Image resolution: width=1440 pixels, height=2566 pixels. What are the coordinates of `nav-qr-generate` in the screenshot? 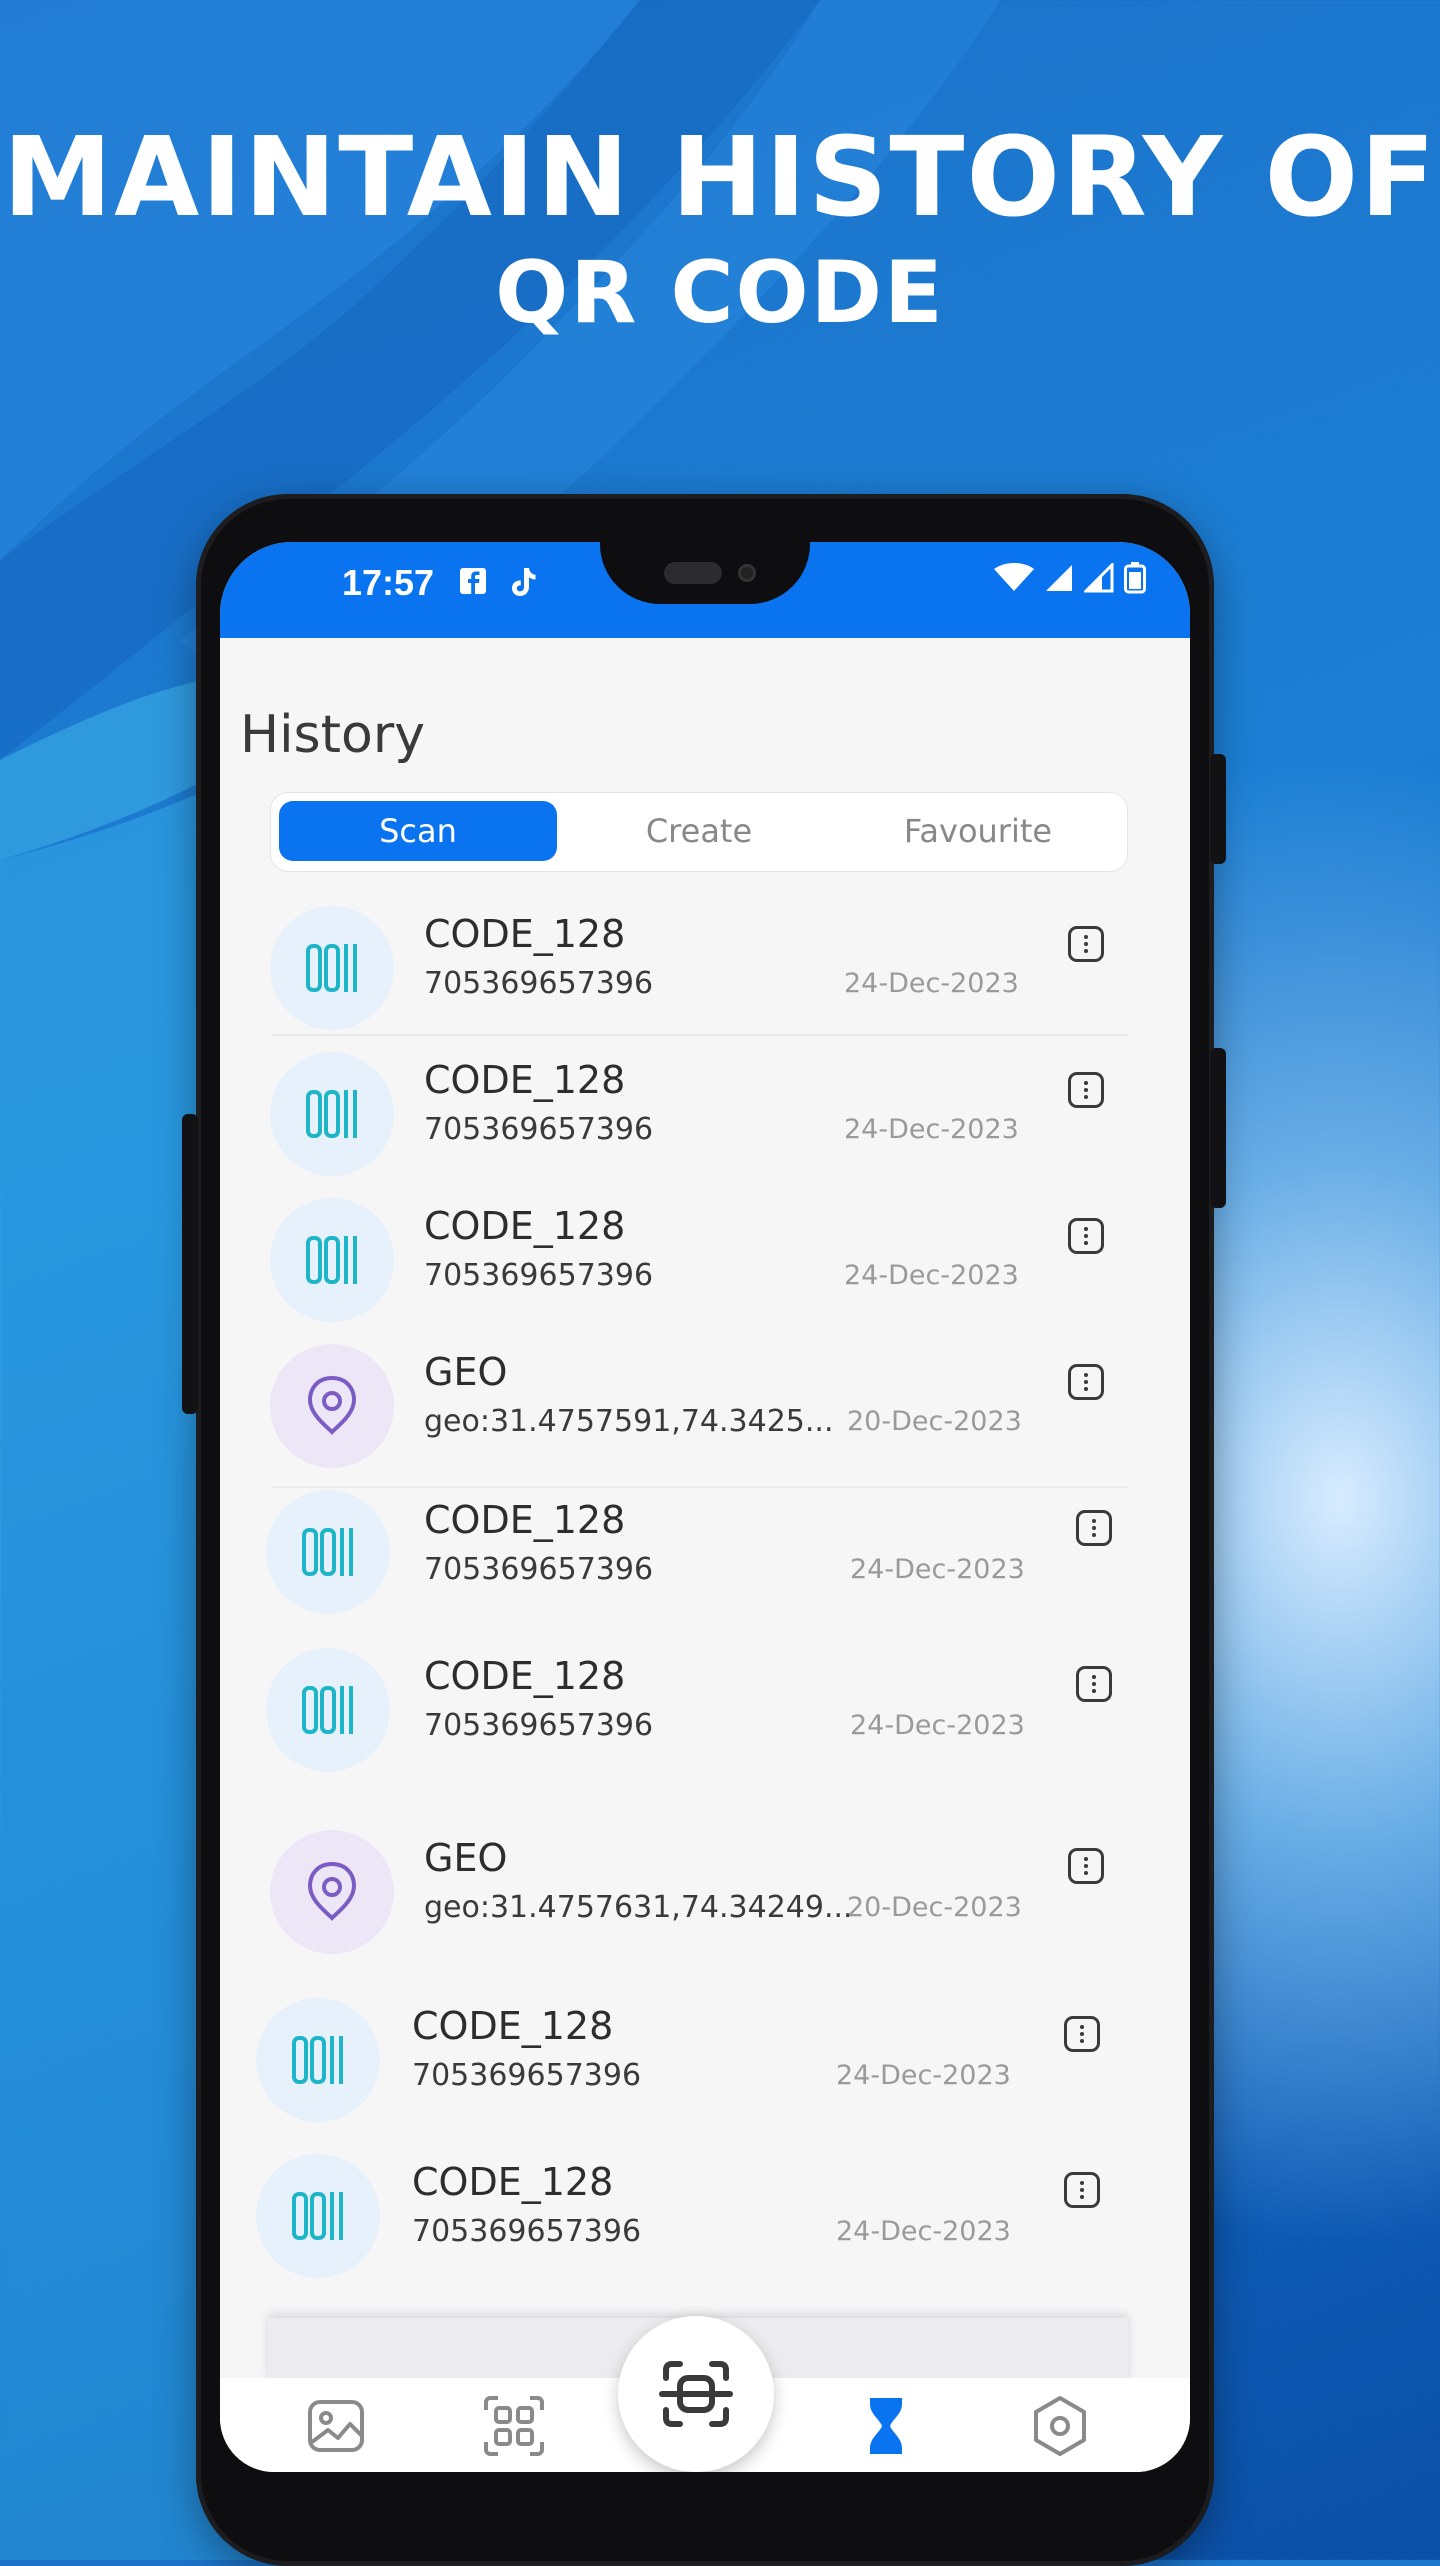 It's located at (514, 2426).